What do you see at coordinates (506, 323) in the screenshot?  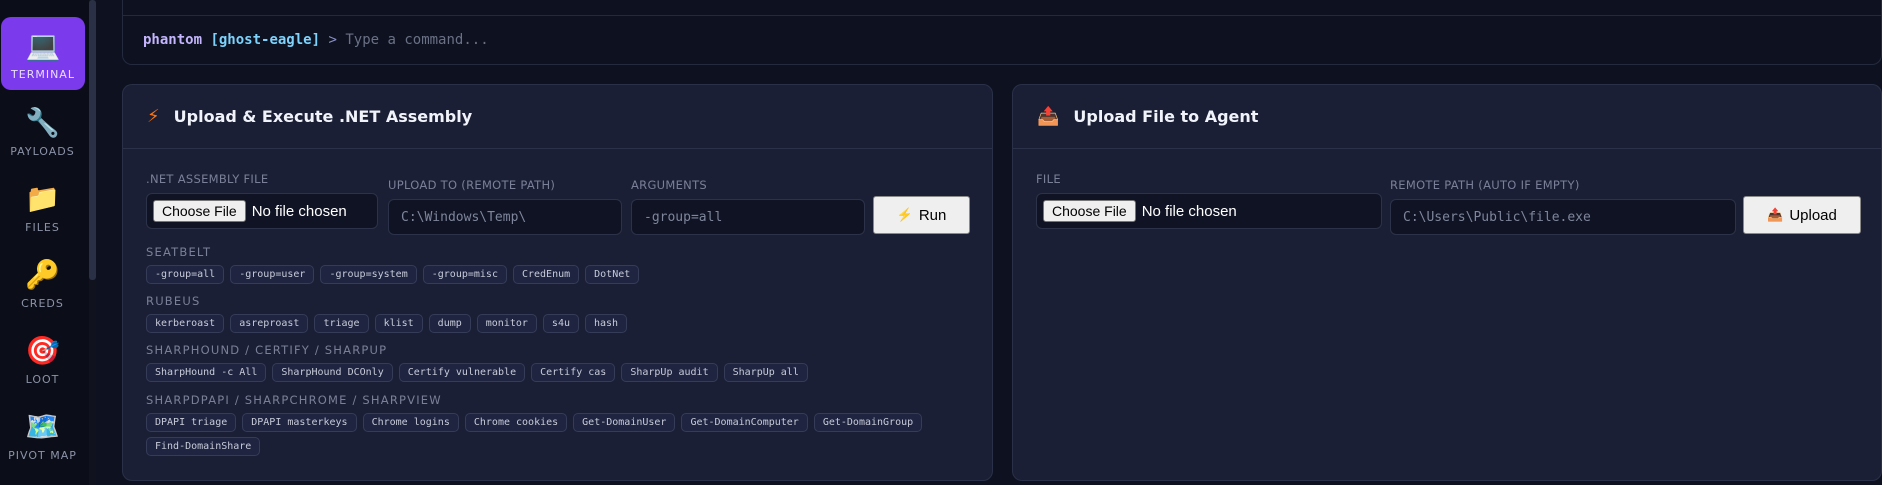 I see `preset-chip: monitor` at bounding box center [506, 323].